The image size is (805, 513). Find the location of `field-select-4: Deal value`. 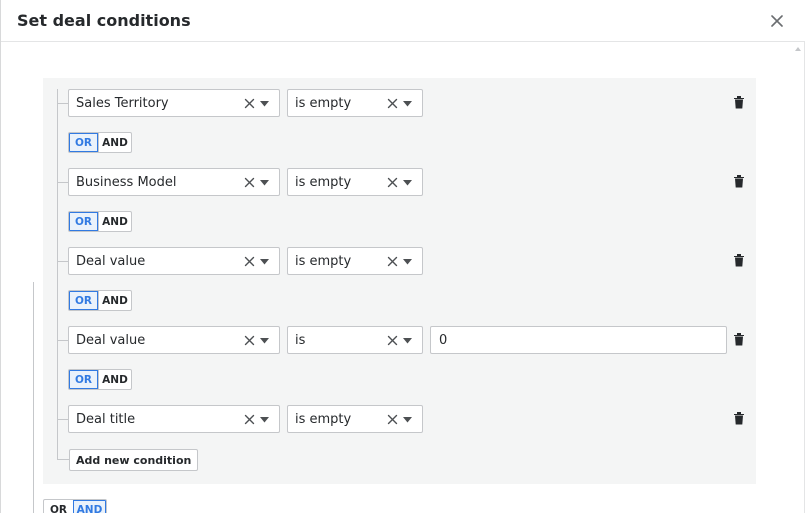

field-select-4: Deal value is located at coordinates (174, 340).